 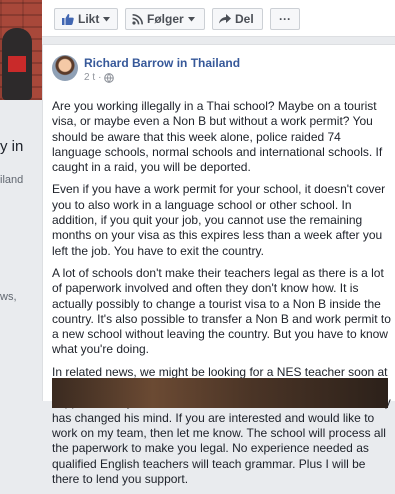 What do you see at coordinates (12, 146) in the screenshot?
I see `sidebar-partial-text: y in` at bounding box center [12, 146].